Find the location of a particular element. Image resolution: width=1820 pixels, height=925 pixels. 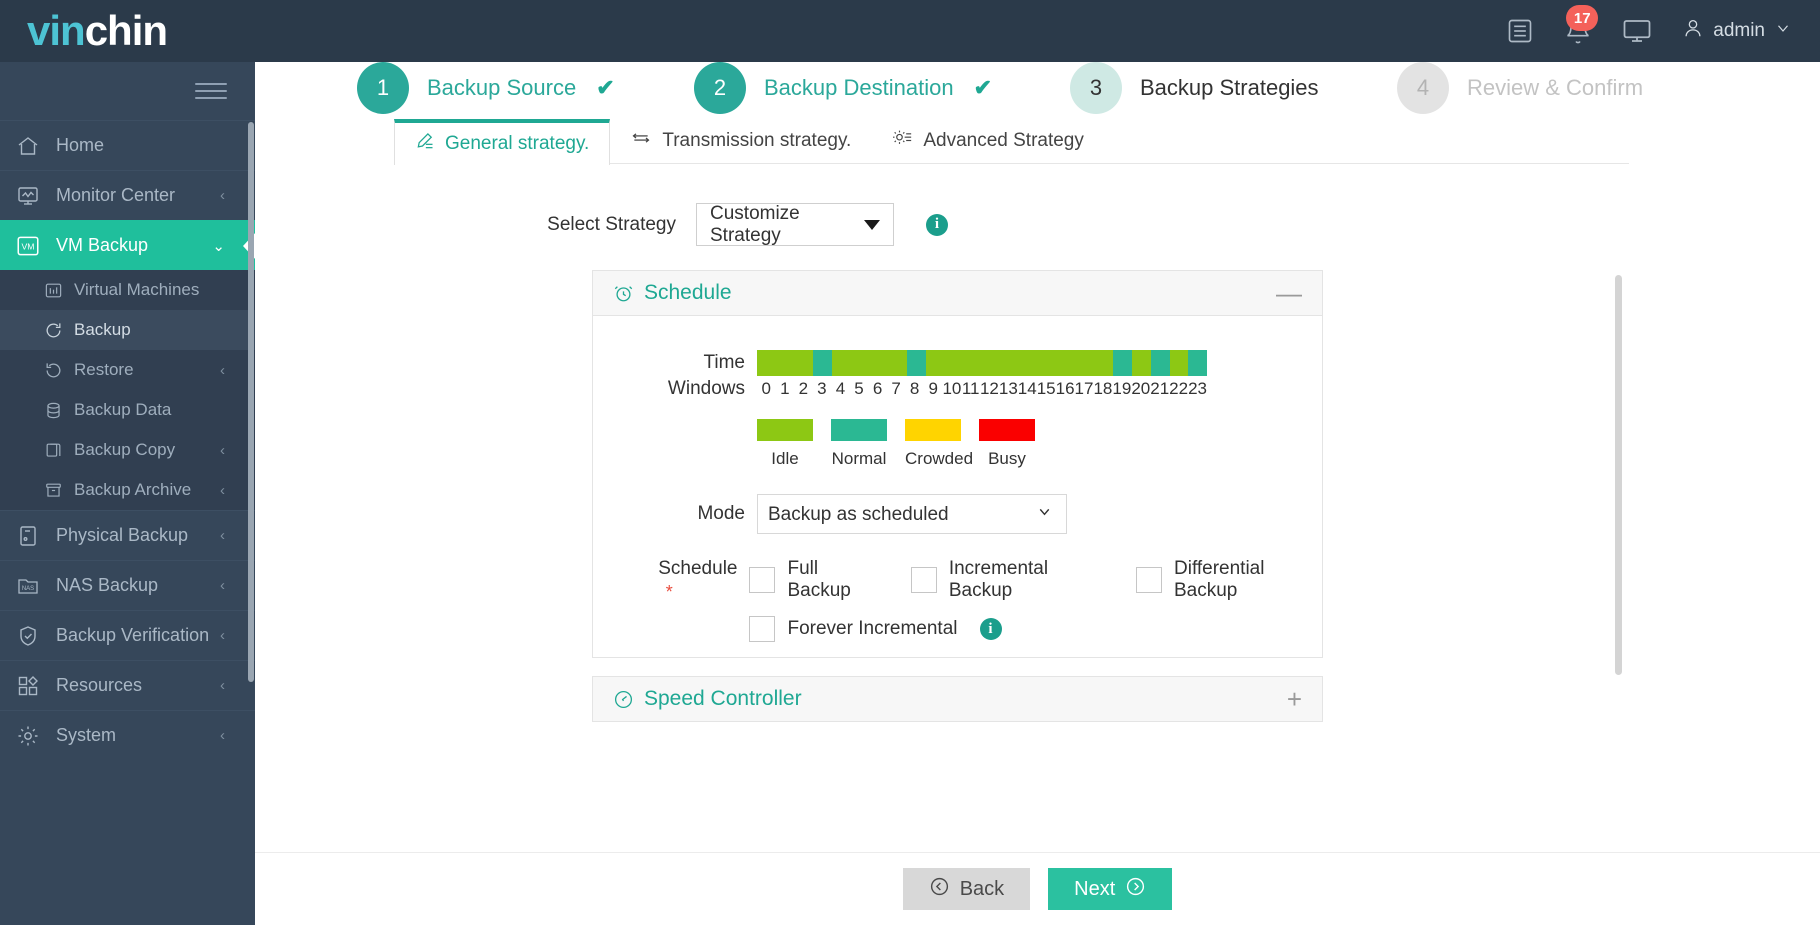

step-backup-destination: 2 Backup Destination ✔ is located at coordinates (843, 88).